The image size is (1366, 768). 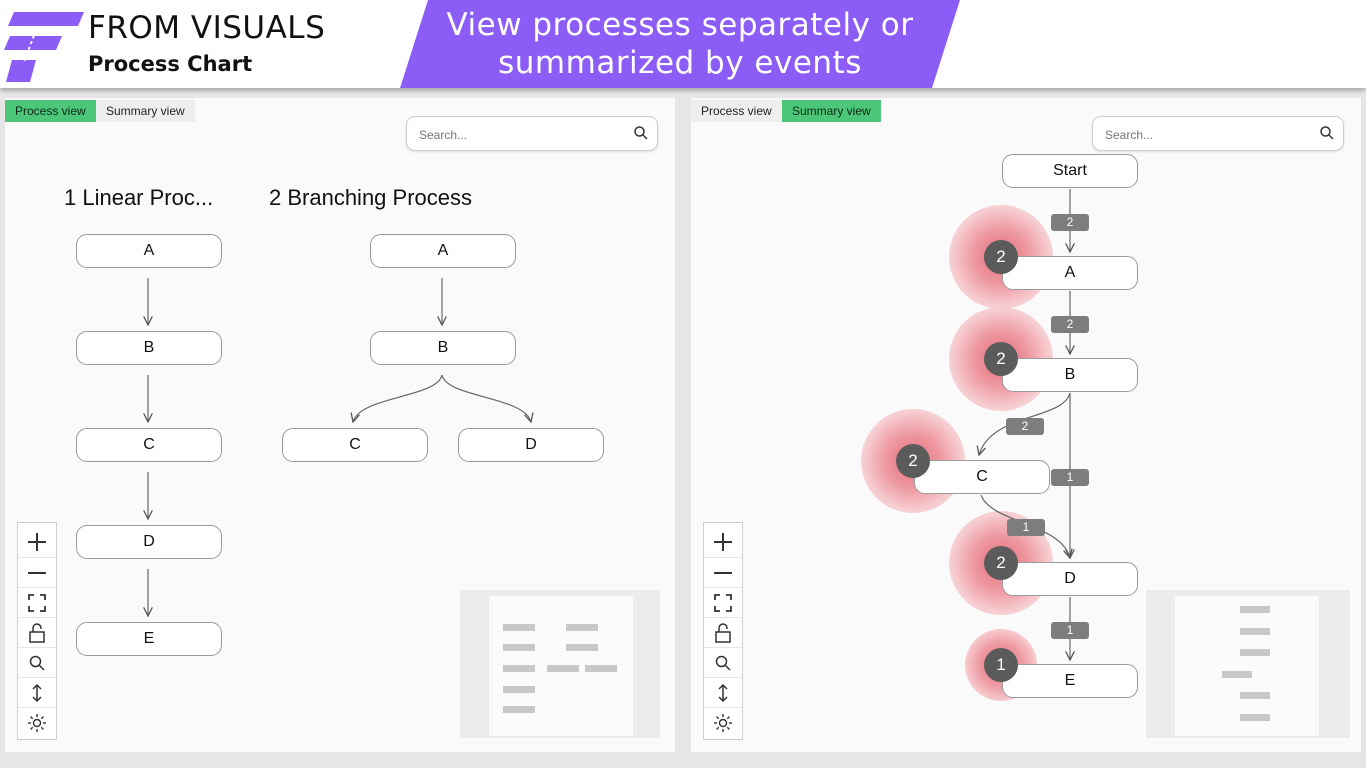 What do you see at coordinates (1070, 681) in the screenshot?
I see `node-e: E` at bounding box center [1070, 681].